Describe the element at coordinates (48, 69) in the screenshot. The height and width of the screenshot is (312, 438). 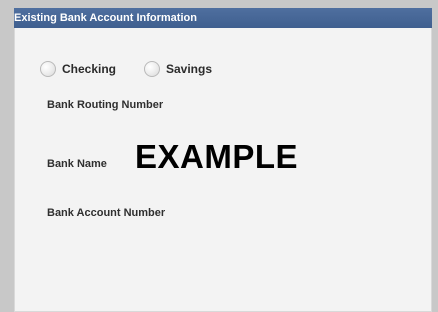
I see `checking-radio-button` at that location.